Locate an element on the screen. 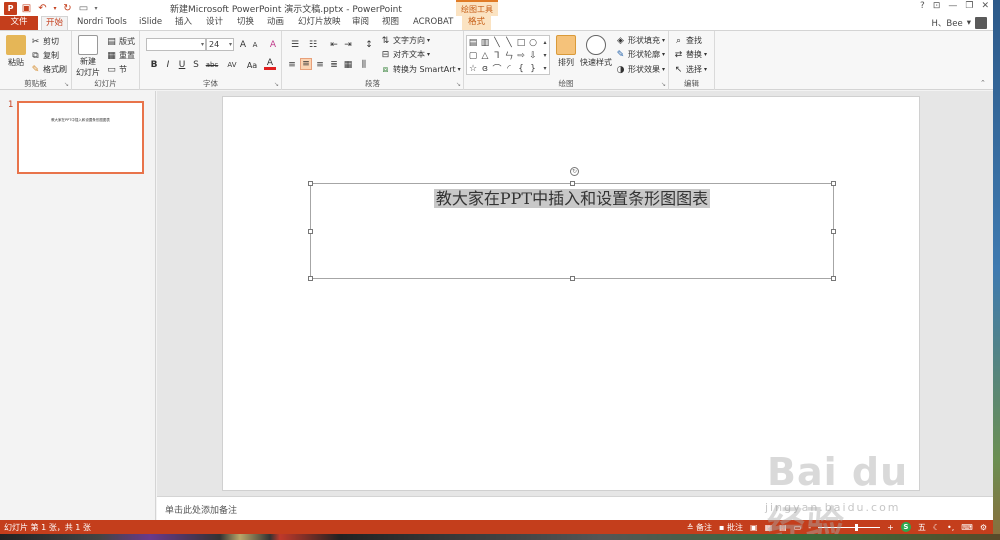  brace-right-shape-icon: } is located at coordinates (533, 68).